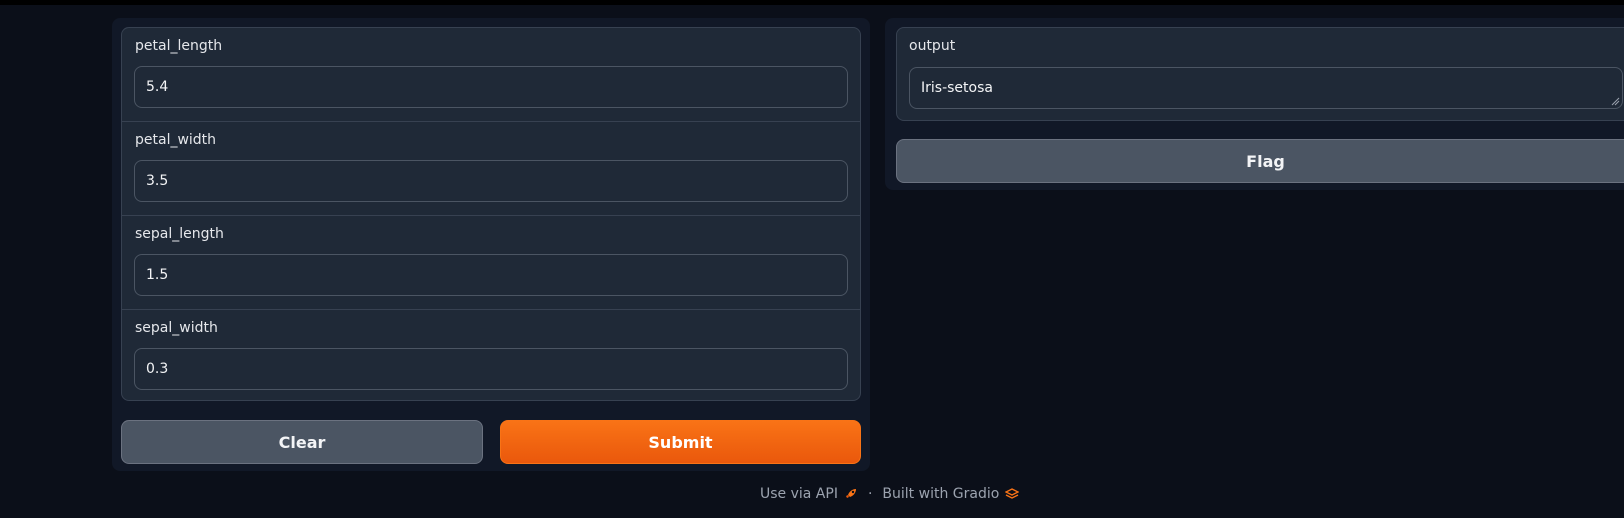 The width and height of the screenshot is (1624, 518). I want to click on field-sepal-length: sepal_length, so click(491, 263).